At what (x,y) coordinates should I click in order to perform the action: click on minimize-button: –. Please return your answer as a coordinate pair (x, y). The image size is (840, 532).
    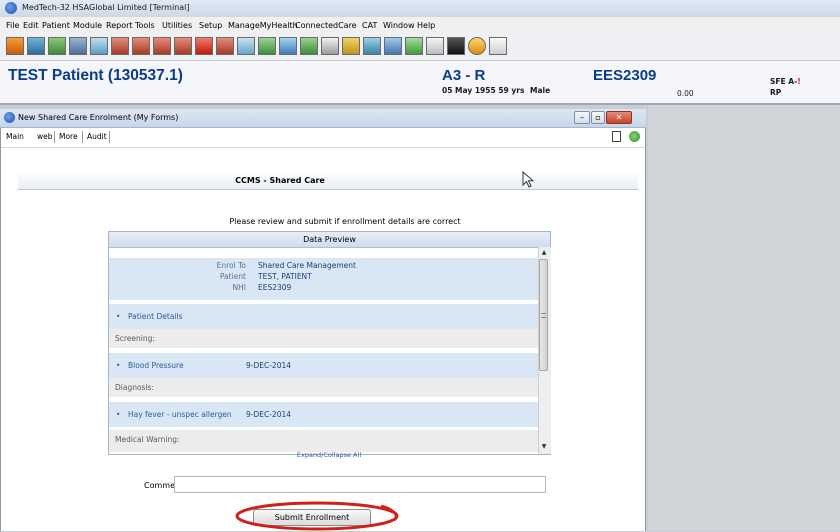
    Looking at the image, I should click on (582, 117).